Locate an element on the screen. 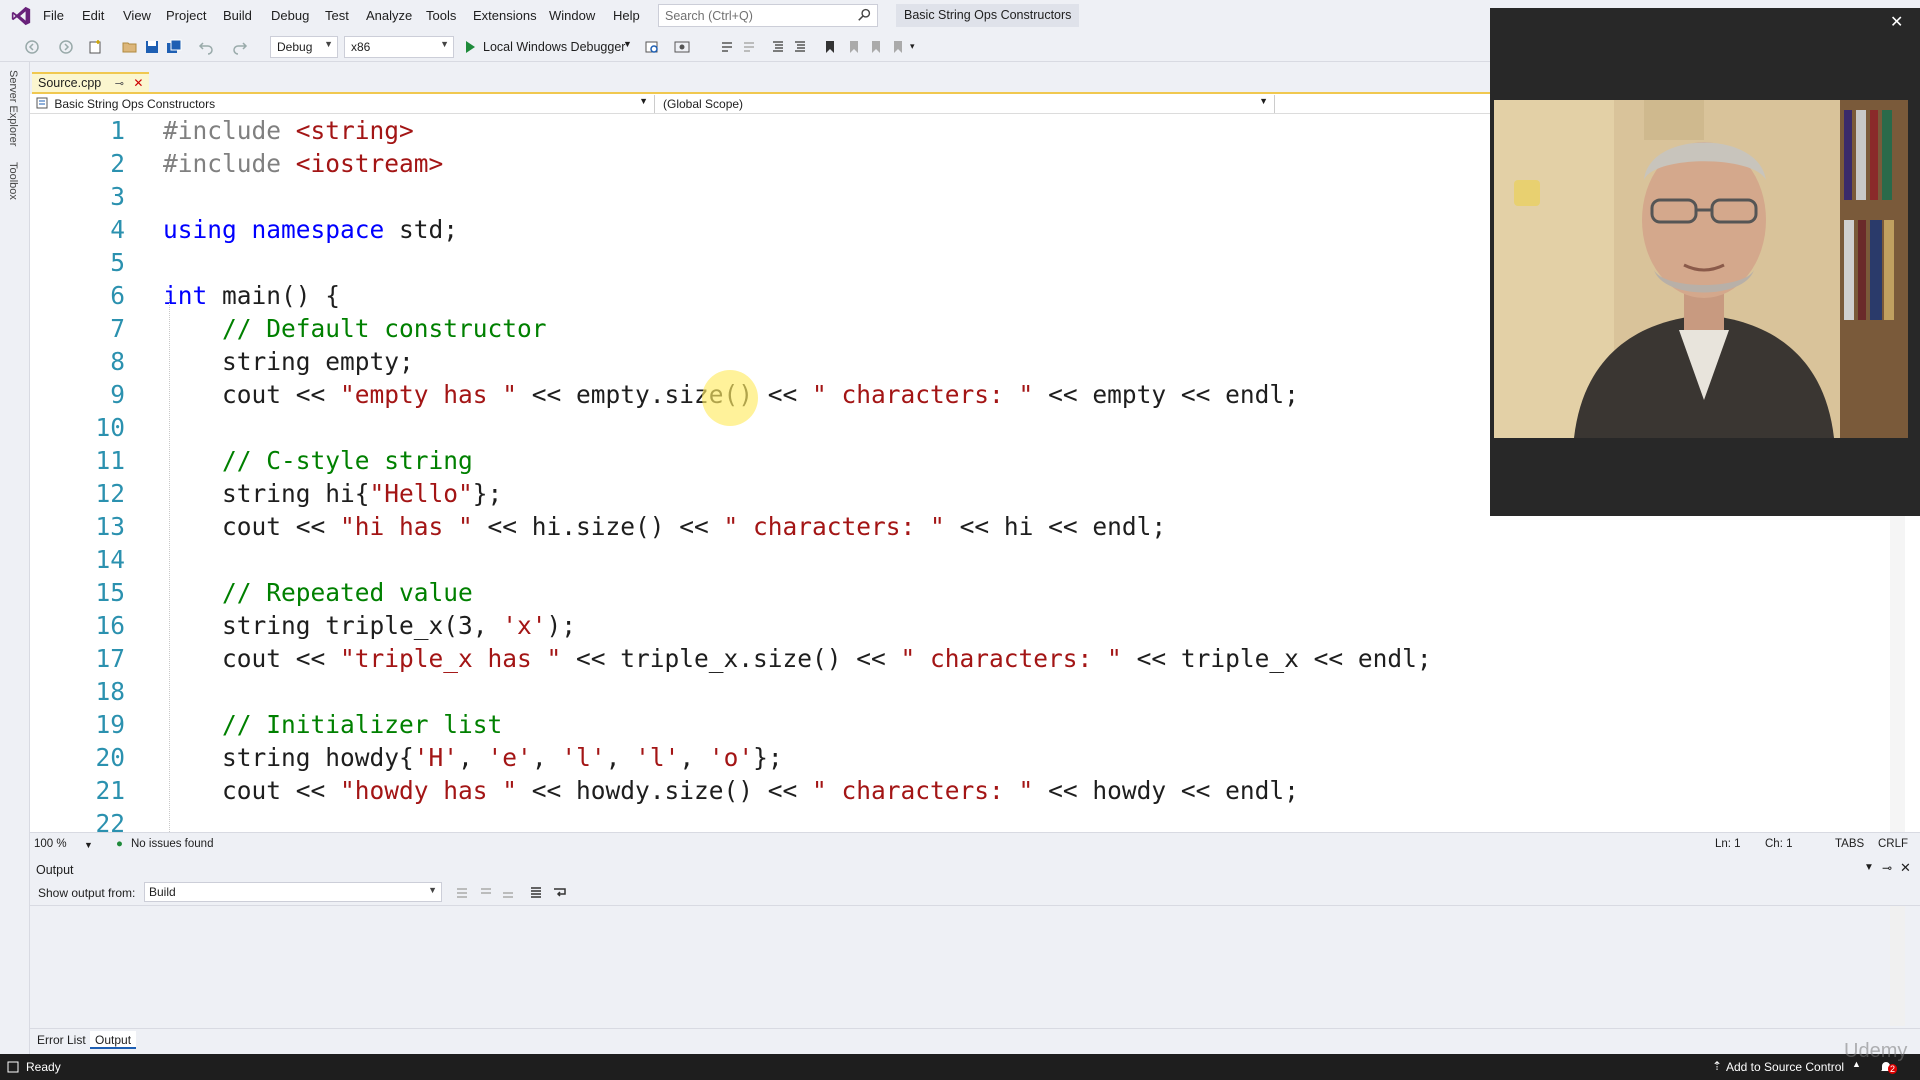  code-token: string hi{ is located at coordinates (266, 493).